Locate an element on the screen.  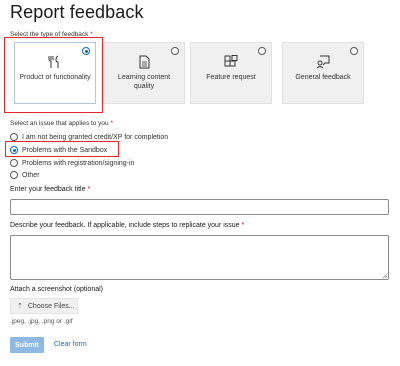
card-label: Learning content quality is located at coordinates (144, 82).